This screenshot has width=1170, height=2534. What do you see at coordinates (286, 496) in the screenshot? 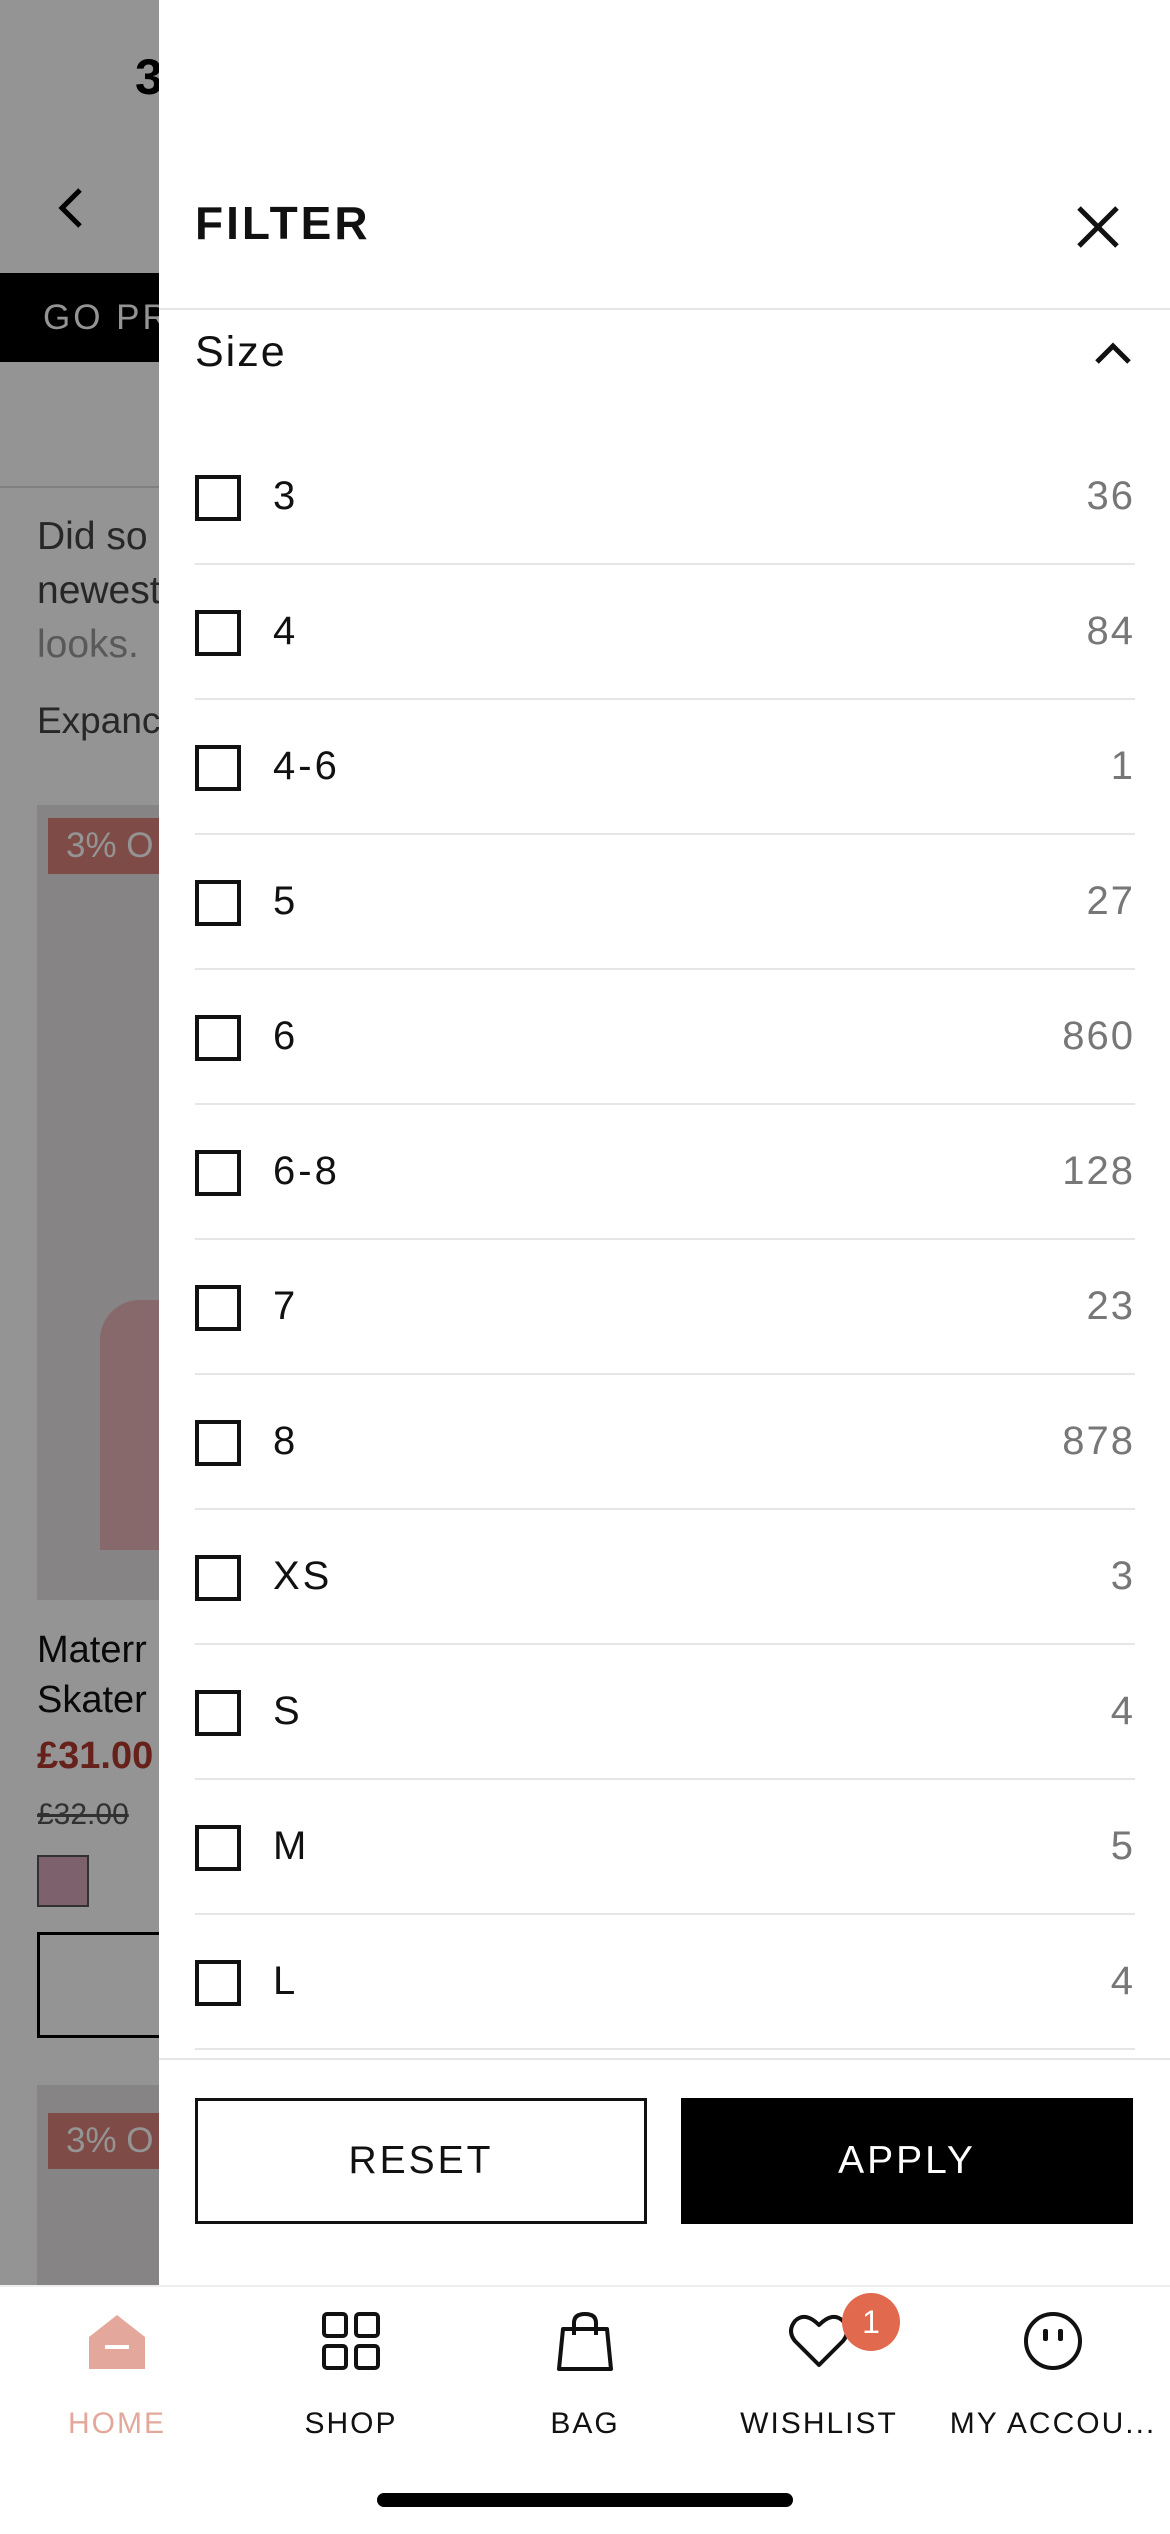
I see `size-label: 3` at bounding box center [286, 496].